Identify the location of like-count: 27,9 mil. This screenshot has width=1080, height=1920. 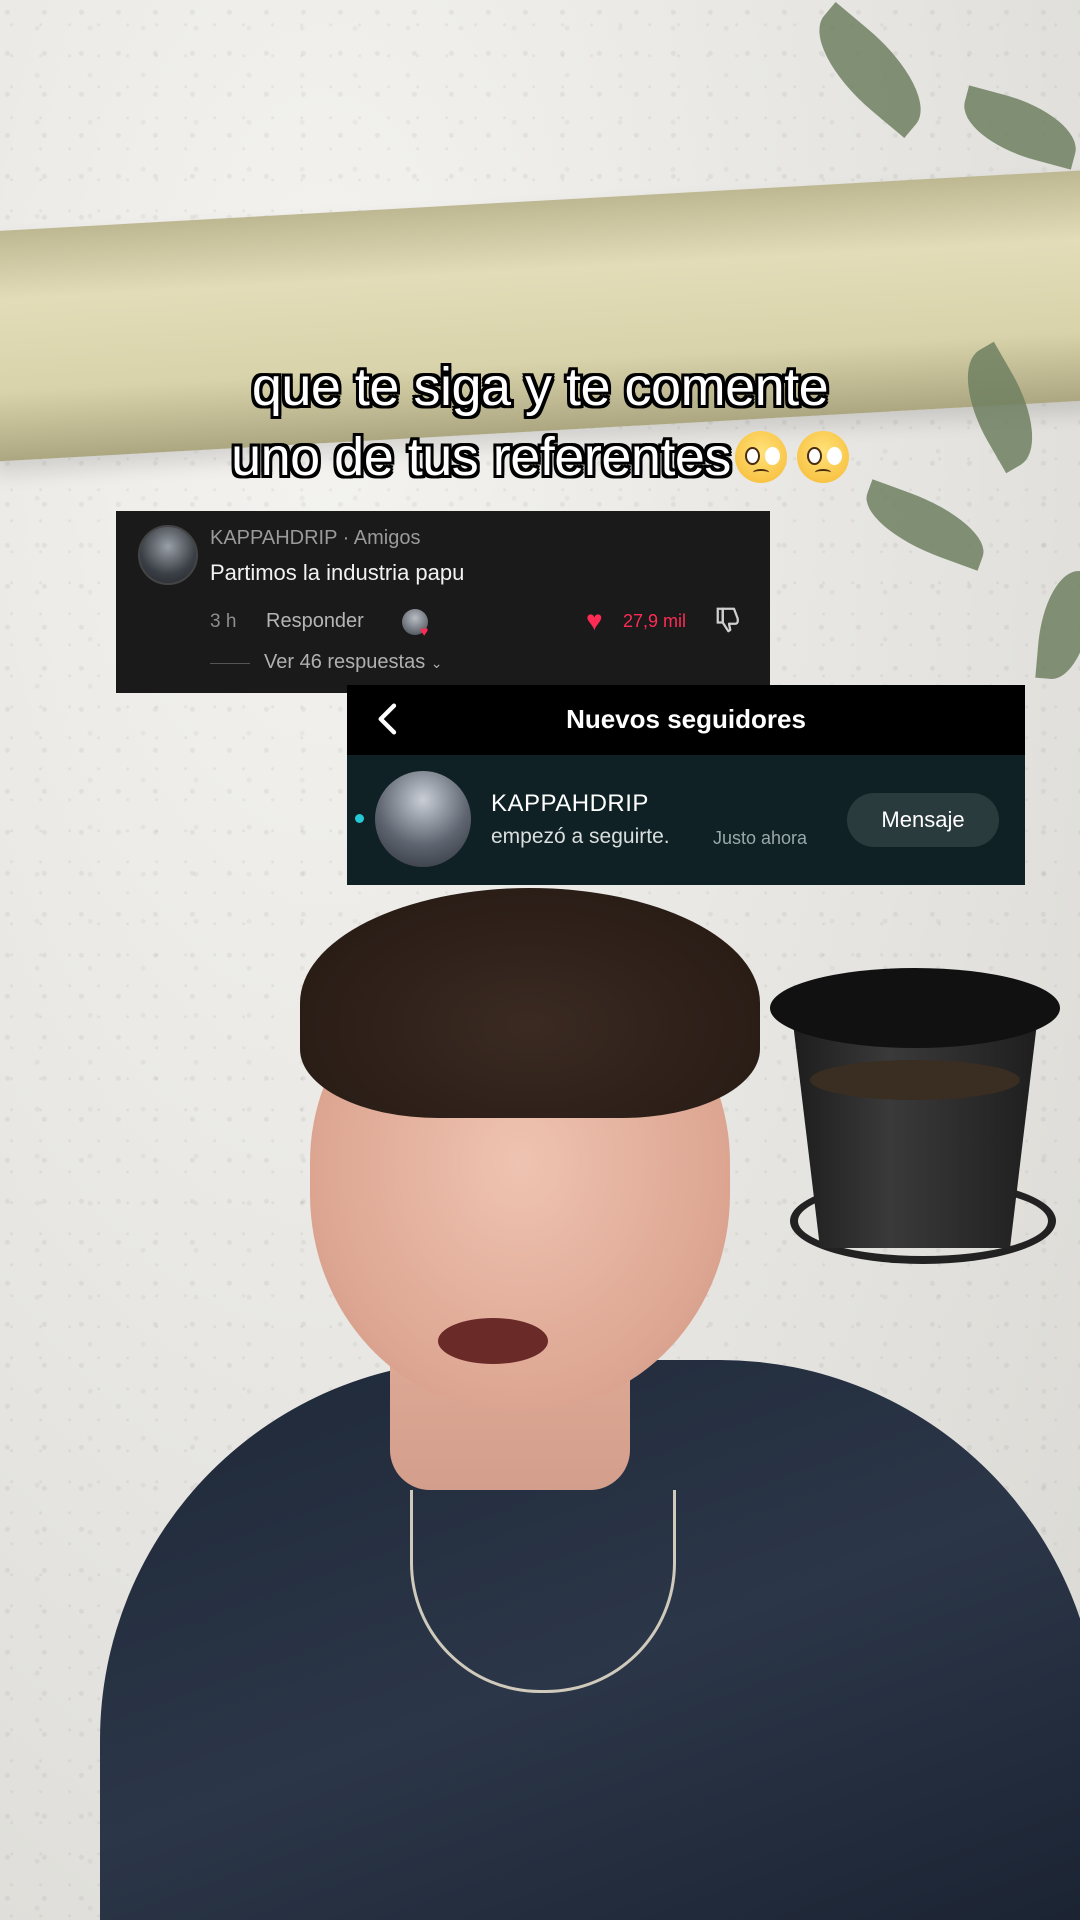
(655, 621).